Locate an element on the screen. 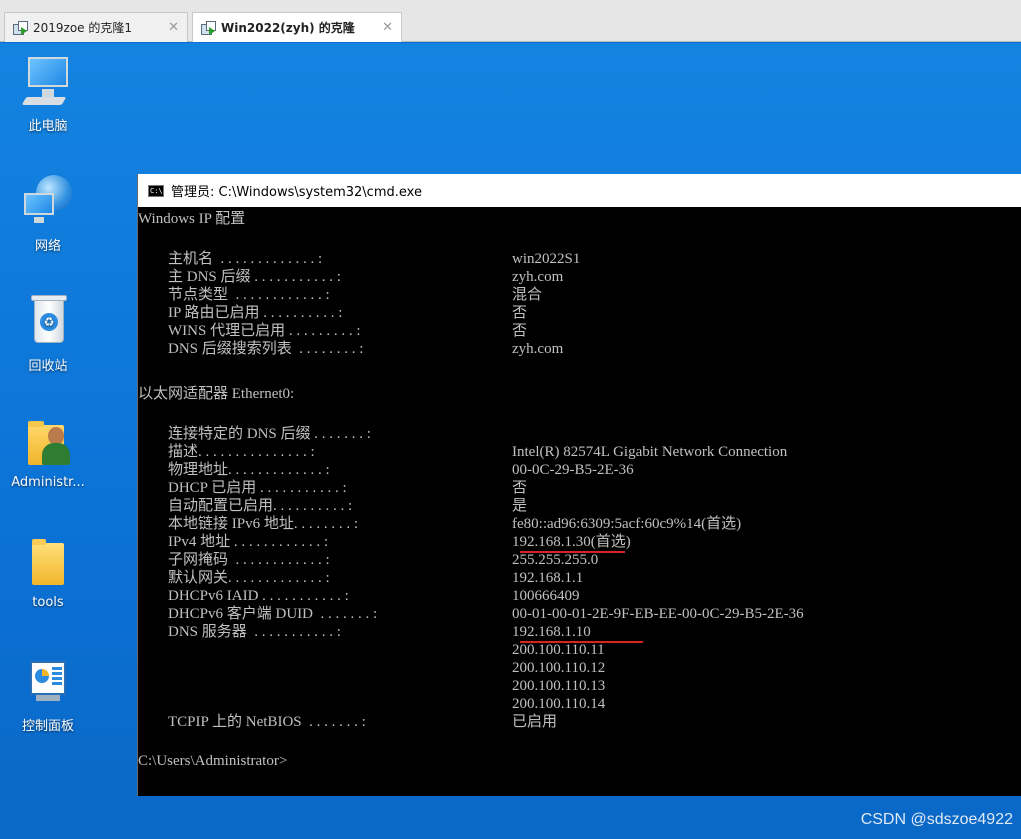 This screenshot has height=839, width=1021. desktop-icon-control-panel: 控制面板 is located at coordinates (48, 694).